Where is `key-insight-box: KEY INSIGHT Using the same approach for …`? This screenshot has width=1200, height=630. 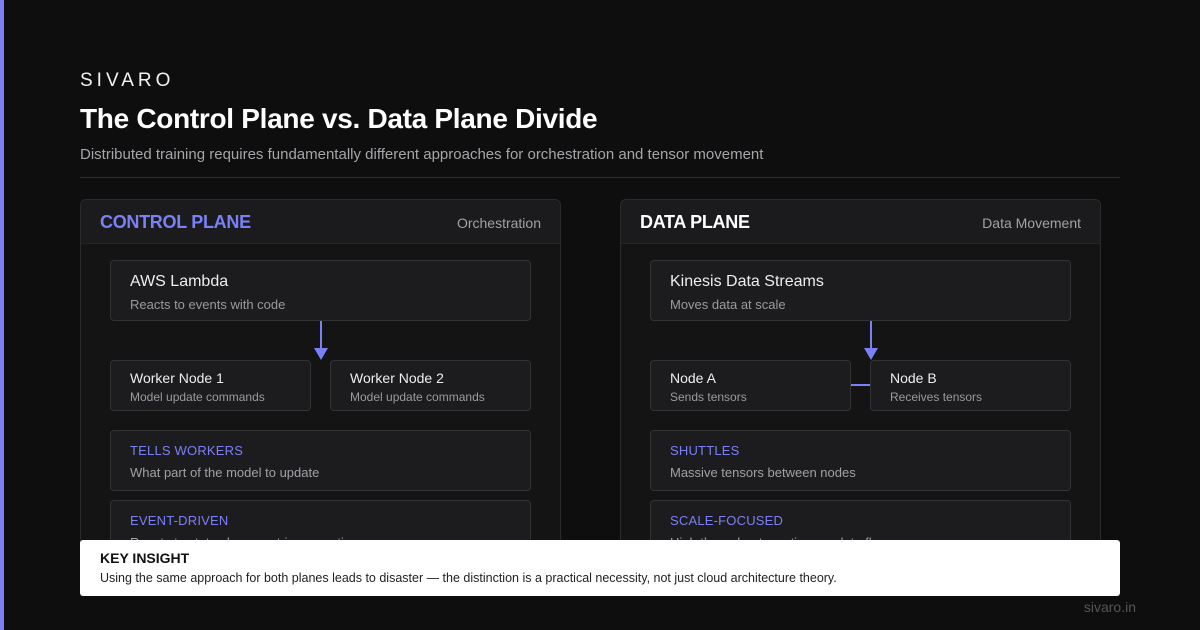 key-insight-box: KEY INSIGHT Using the same approach for … is located at coordinates (600, 568).